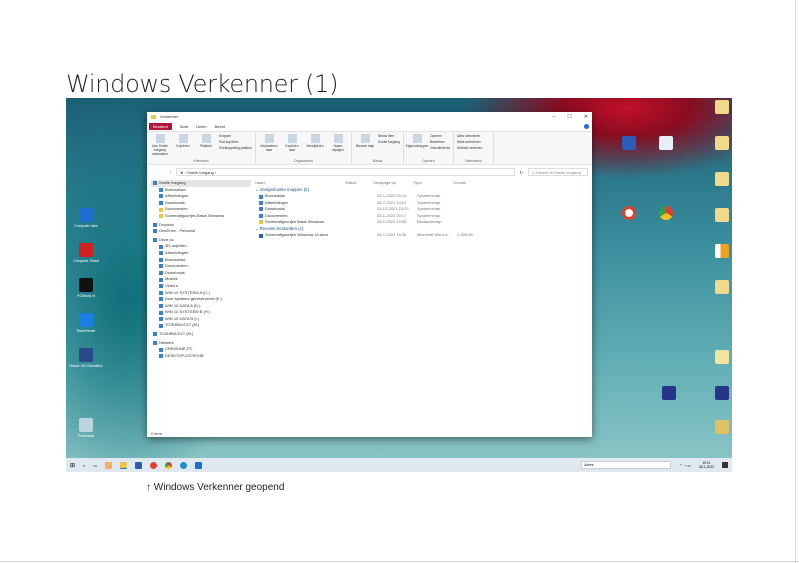 The width and height of the screenshot is (799, 563). Describe the element at coordinates (201, 183) in the screenshot. I see `nav-item: Snelle toegang` at that location.